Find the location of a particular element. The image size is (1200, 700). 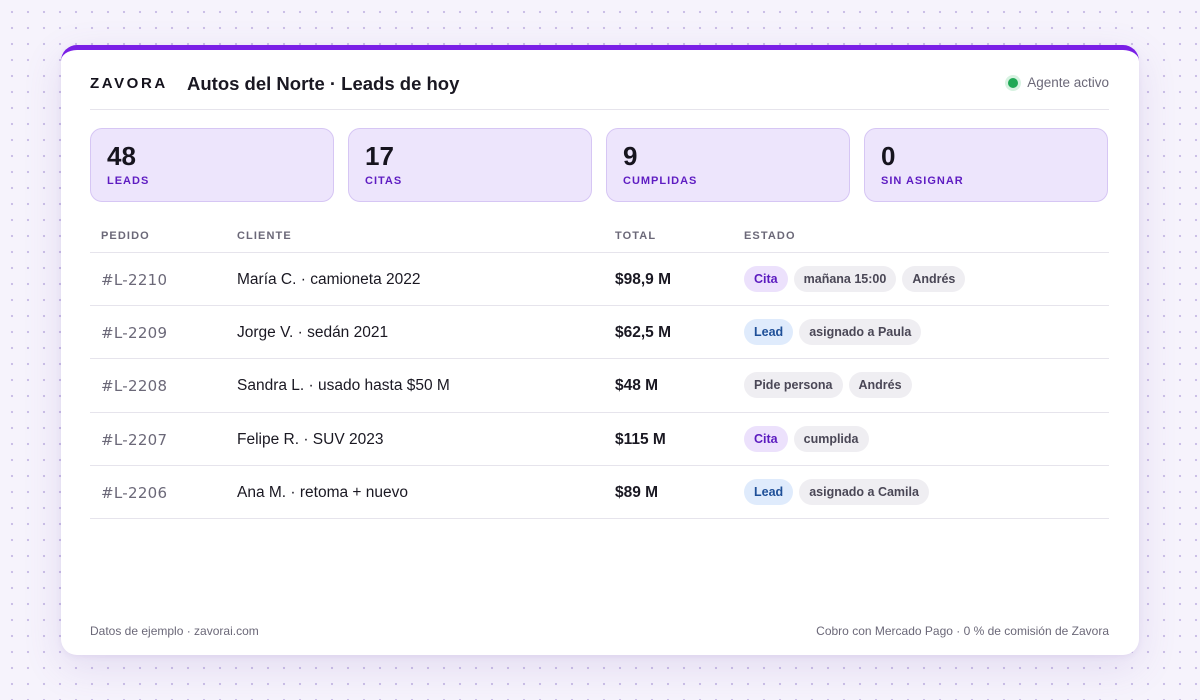

stat-leads: 48 LEADS is located at coordinates (212, 165).